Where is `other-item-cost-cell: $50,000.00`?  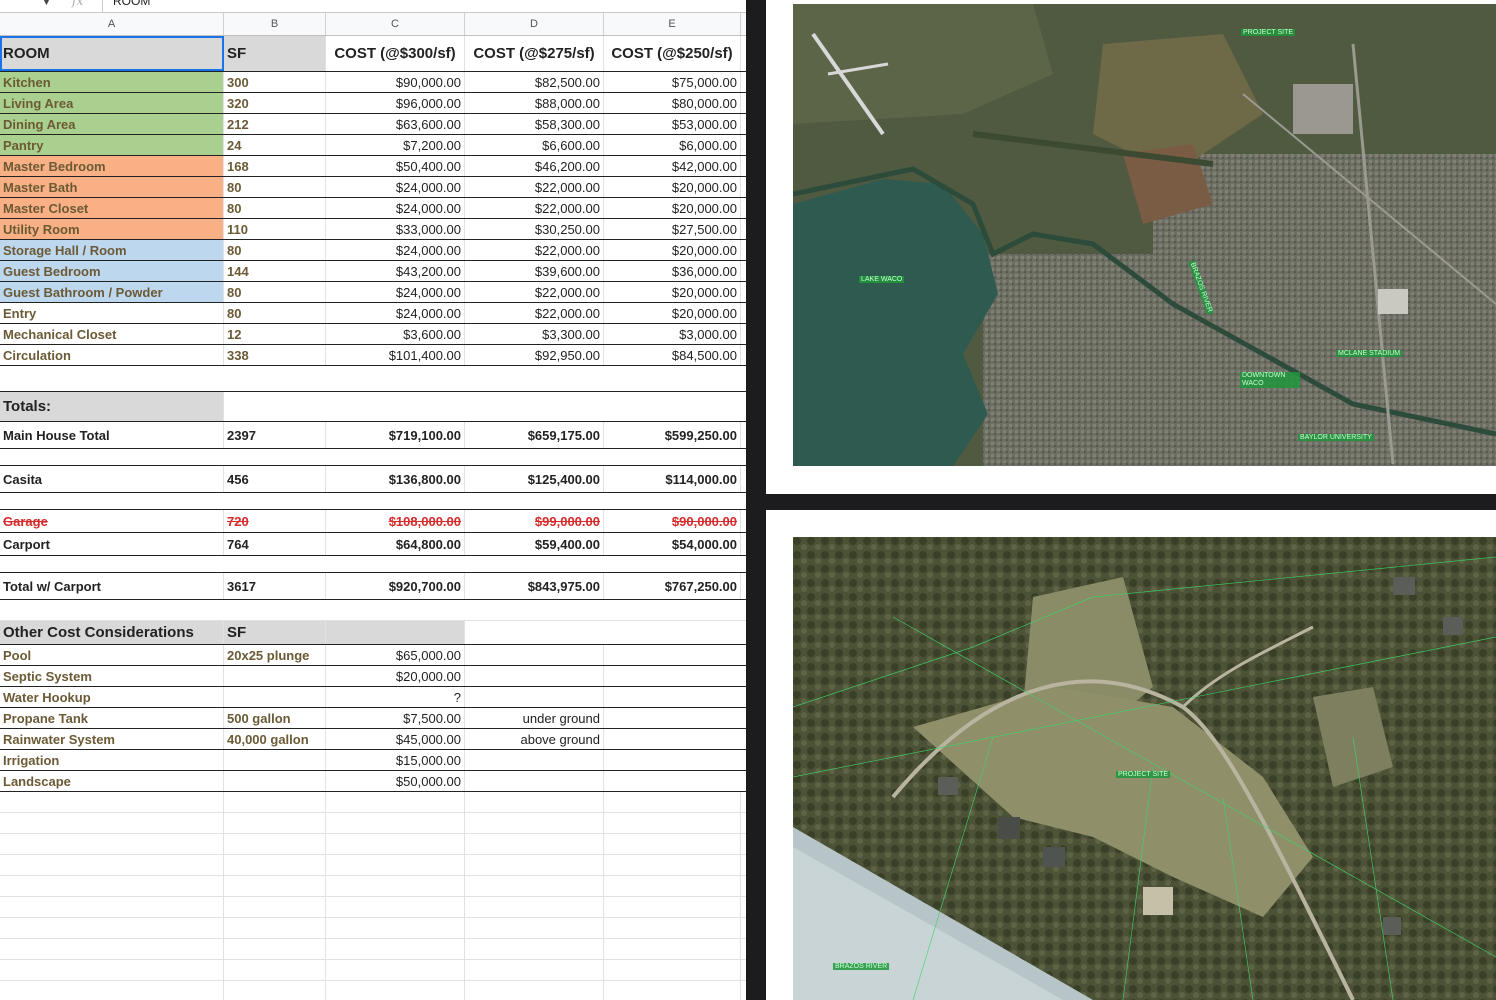
other-item-cost-cell: $50,000.00 is located at coordinates (395, 781).